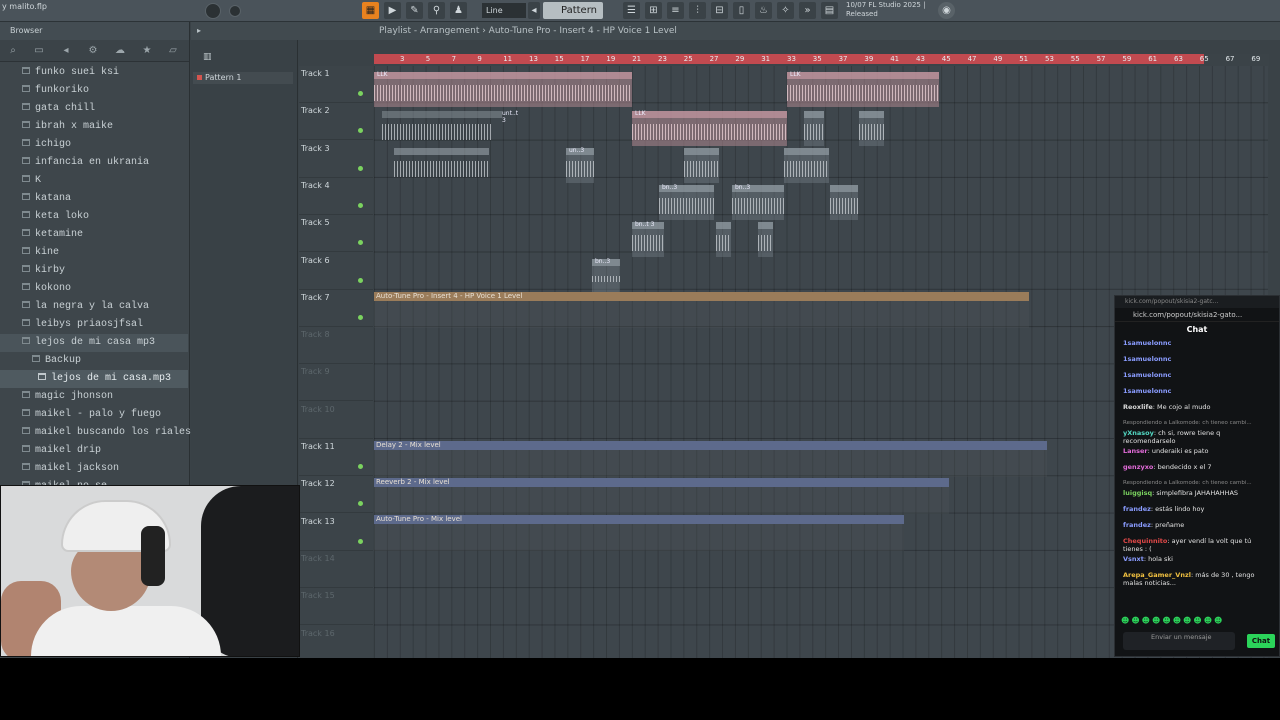 The width and height of the screenshot is (1280, 720). What do you see at coordinates (336, 346) in the screenshot?
I see `track-header: Track 8` at bounding box center [336, 346].